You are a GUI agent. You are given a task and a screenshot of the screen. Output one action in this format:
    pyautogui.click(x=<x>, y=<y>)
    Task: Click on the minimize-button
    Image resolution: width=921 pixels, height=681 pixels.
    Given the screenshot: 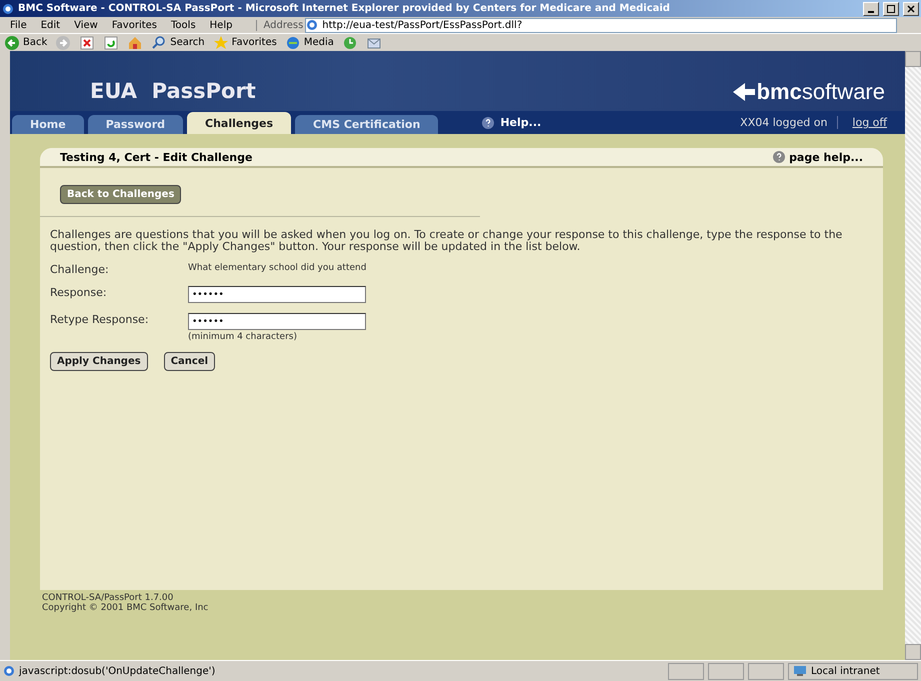 What is the action you would take?
    pyautogui.click(x=871, y=9)
    